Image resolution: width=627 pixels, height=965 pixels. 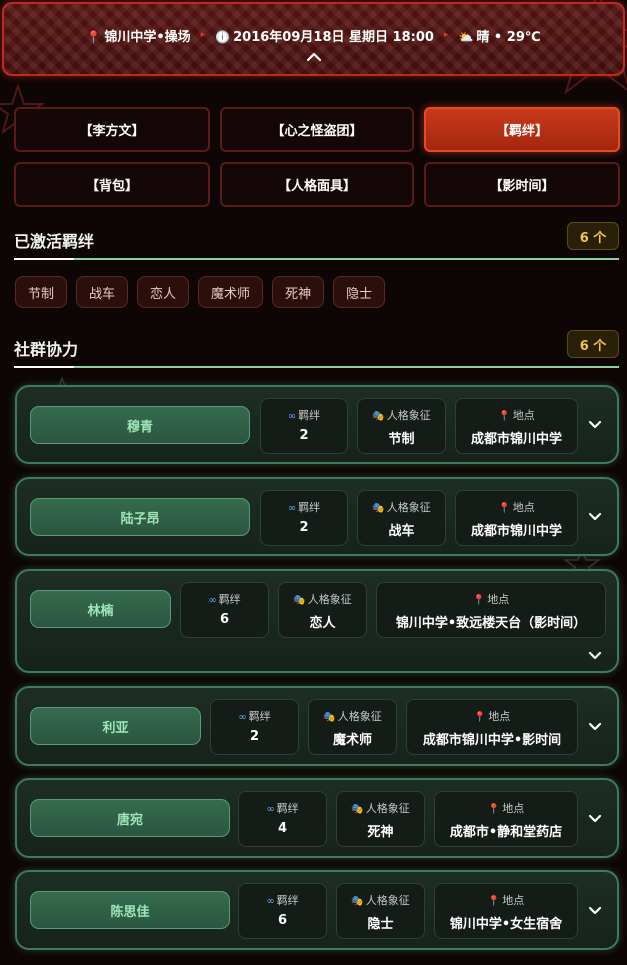 I want to click on social-card: 陆子昂 ∞ 羁绊 2 🎭 人格象征 战车 📍 地点 成都市锦川中学, so click(x=317, y=516).